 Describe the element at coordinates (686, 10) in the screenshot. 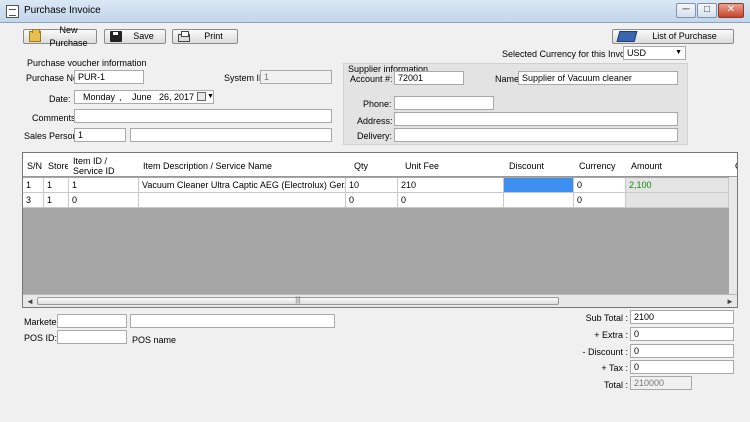

I see `minimize-button: ─` at that location.